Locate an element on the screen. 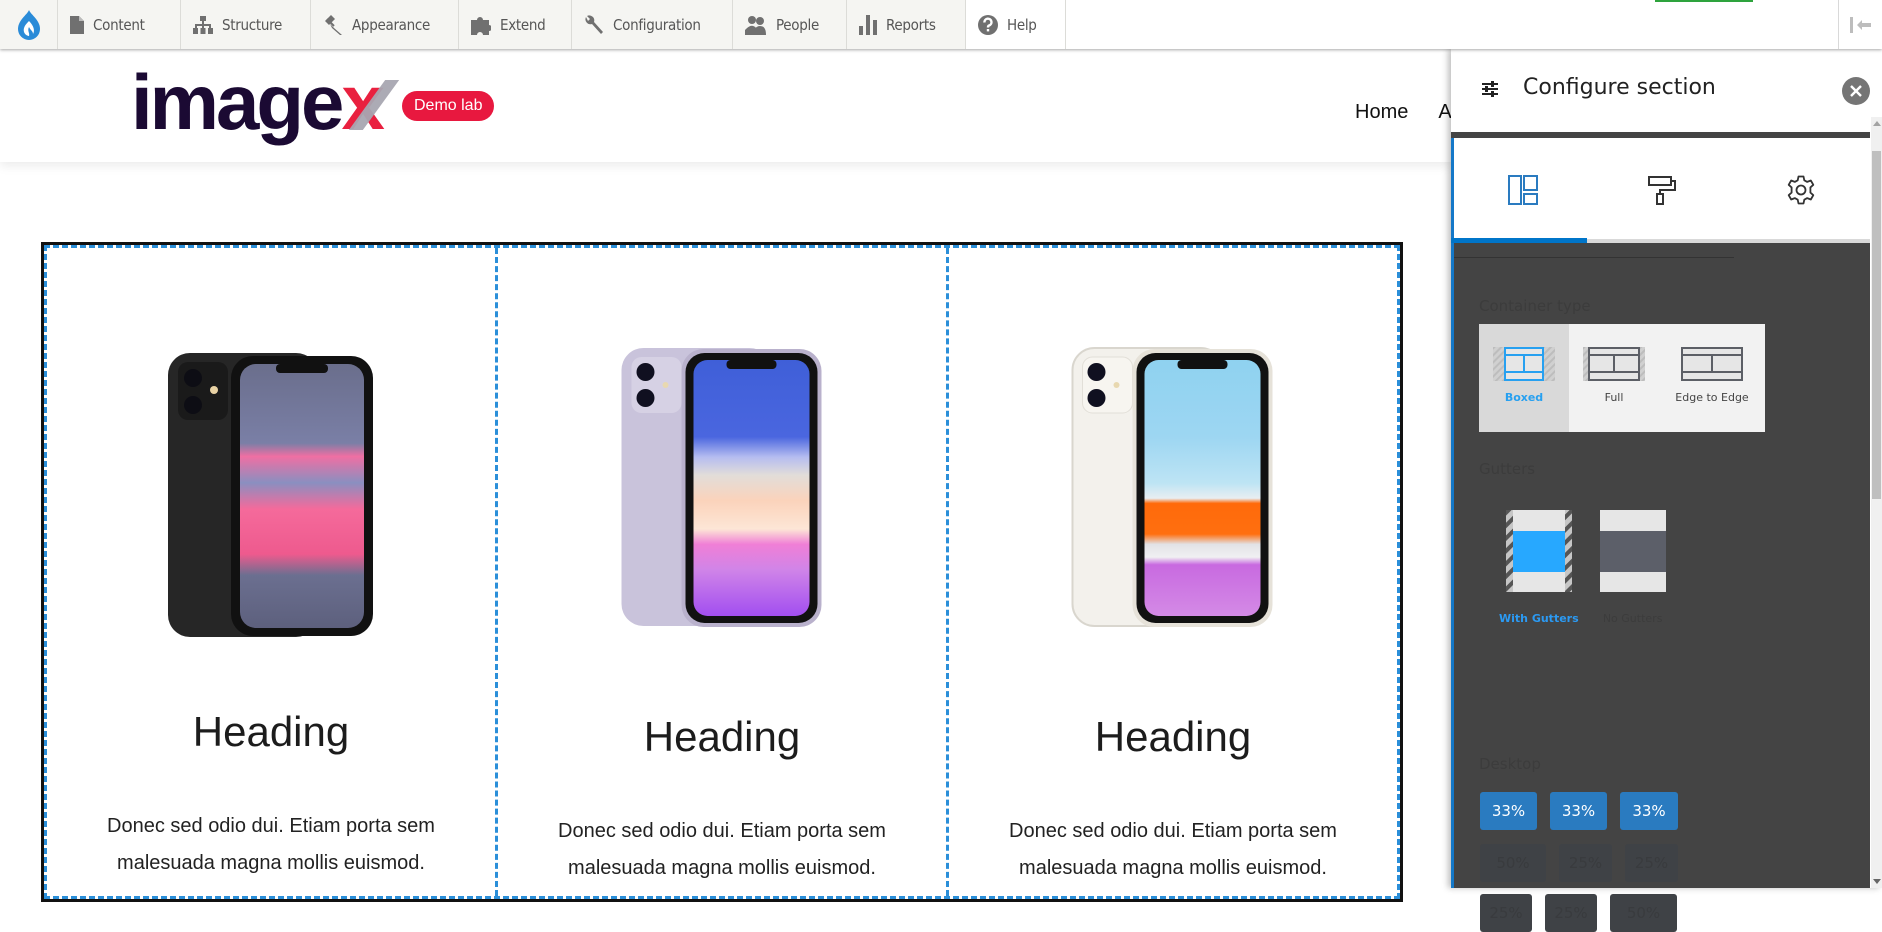 The width and height of the screenshot is (1882, 932). paint-roller-icon is located at coordinates (1662, 190).